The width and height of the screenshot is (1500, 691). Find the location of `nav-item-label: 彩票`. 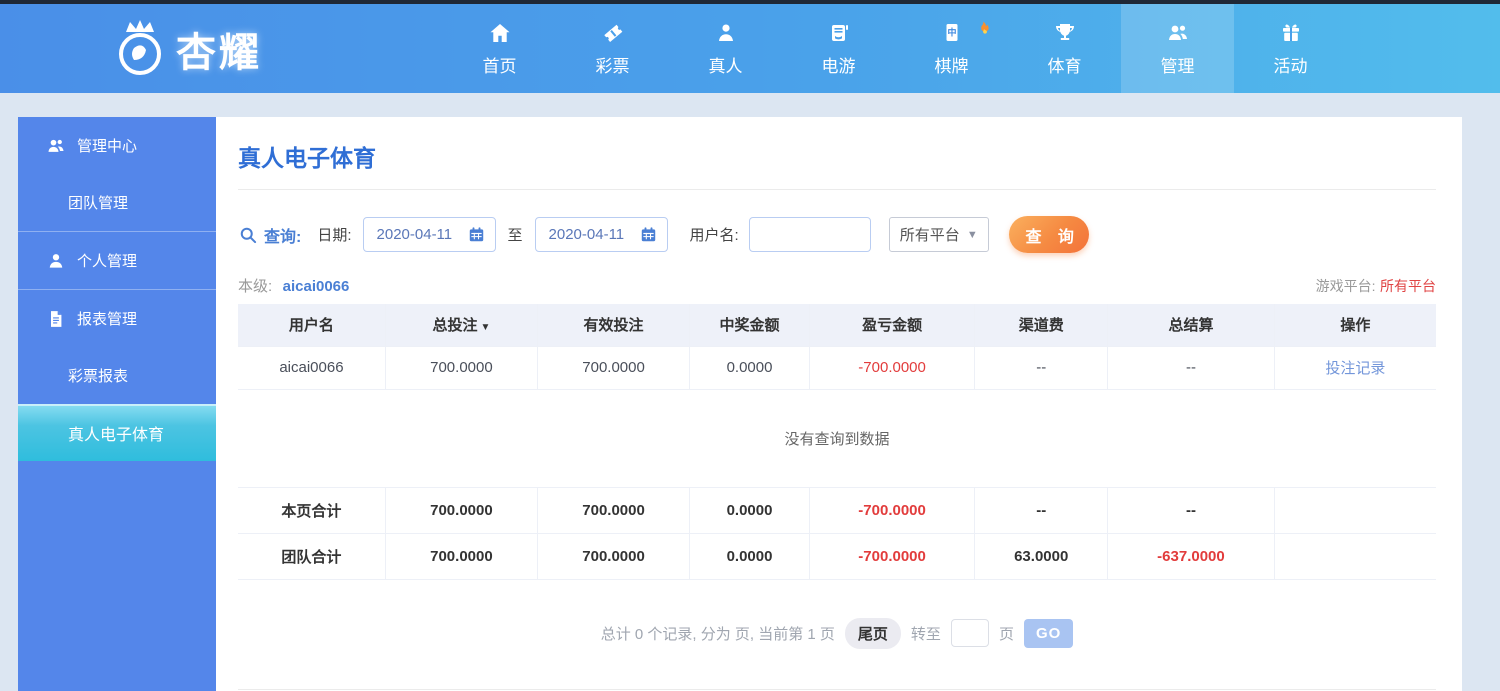

nav-item-label: 彩票 is located at coordinates (612, 66).